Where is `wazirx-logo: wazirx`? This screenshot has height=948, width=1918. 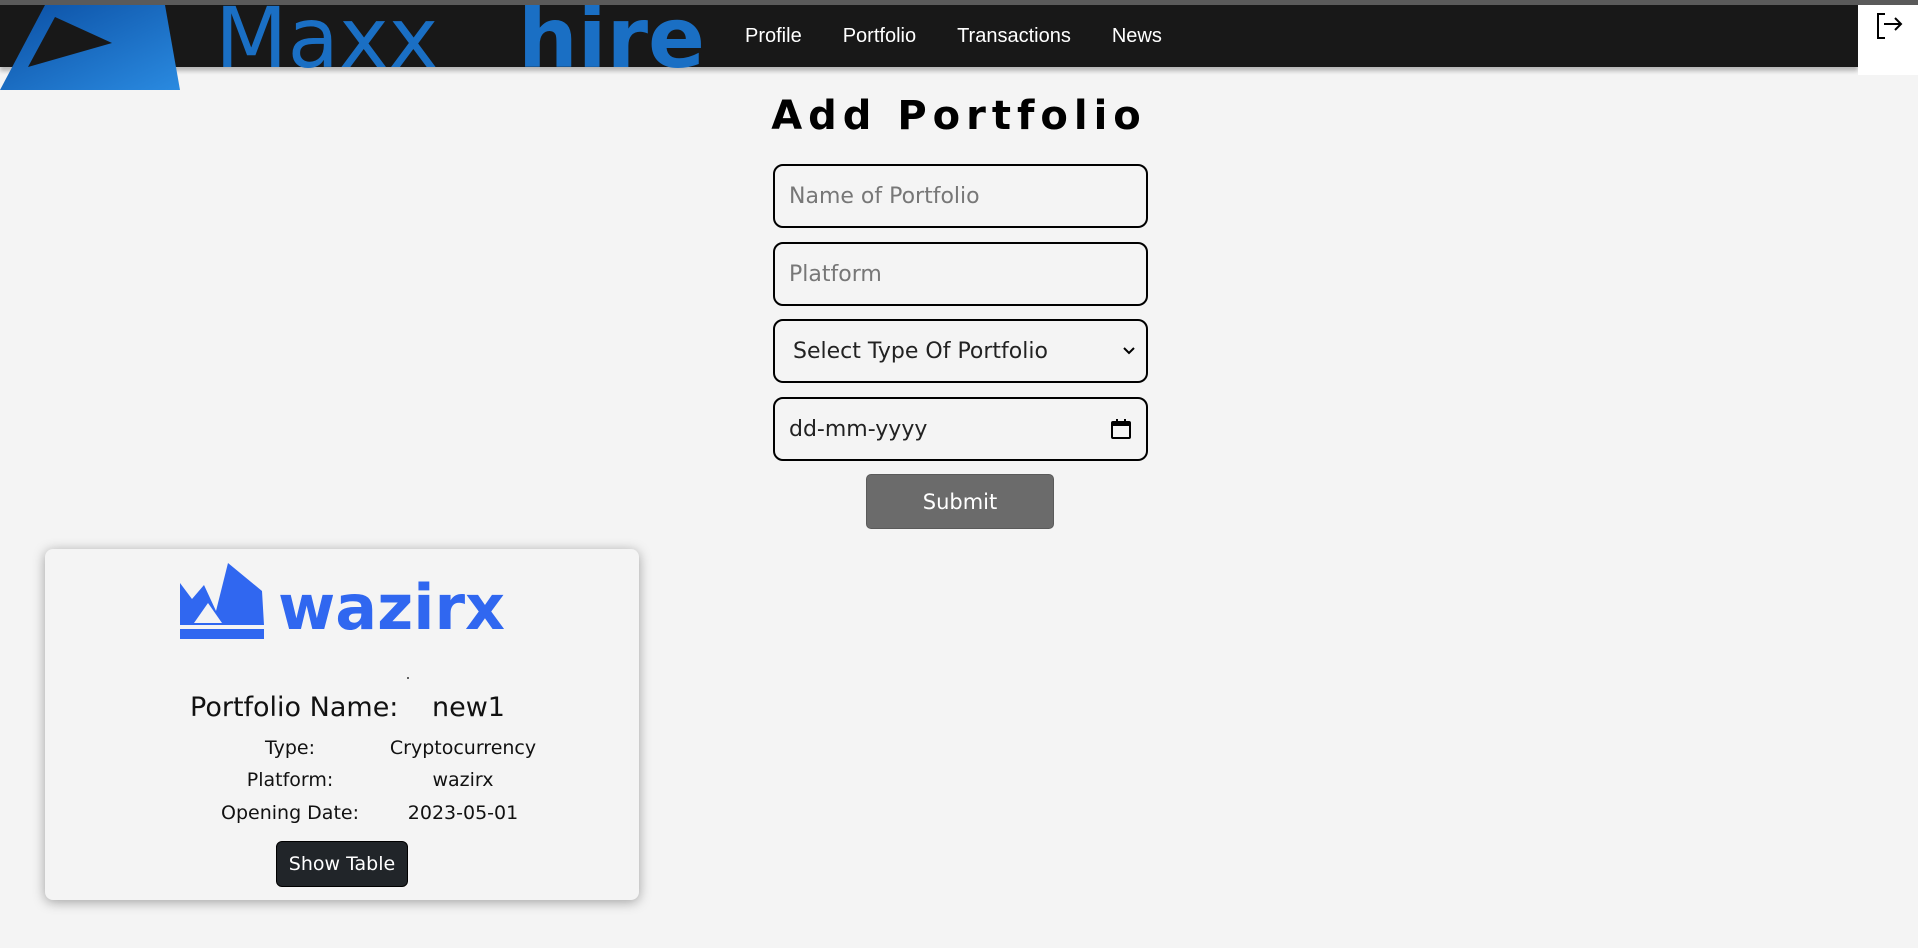 wazirx-logo: wazirx is located at coordinates (348, 605).